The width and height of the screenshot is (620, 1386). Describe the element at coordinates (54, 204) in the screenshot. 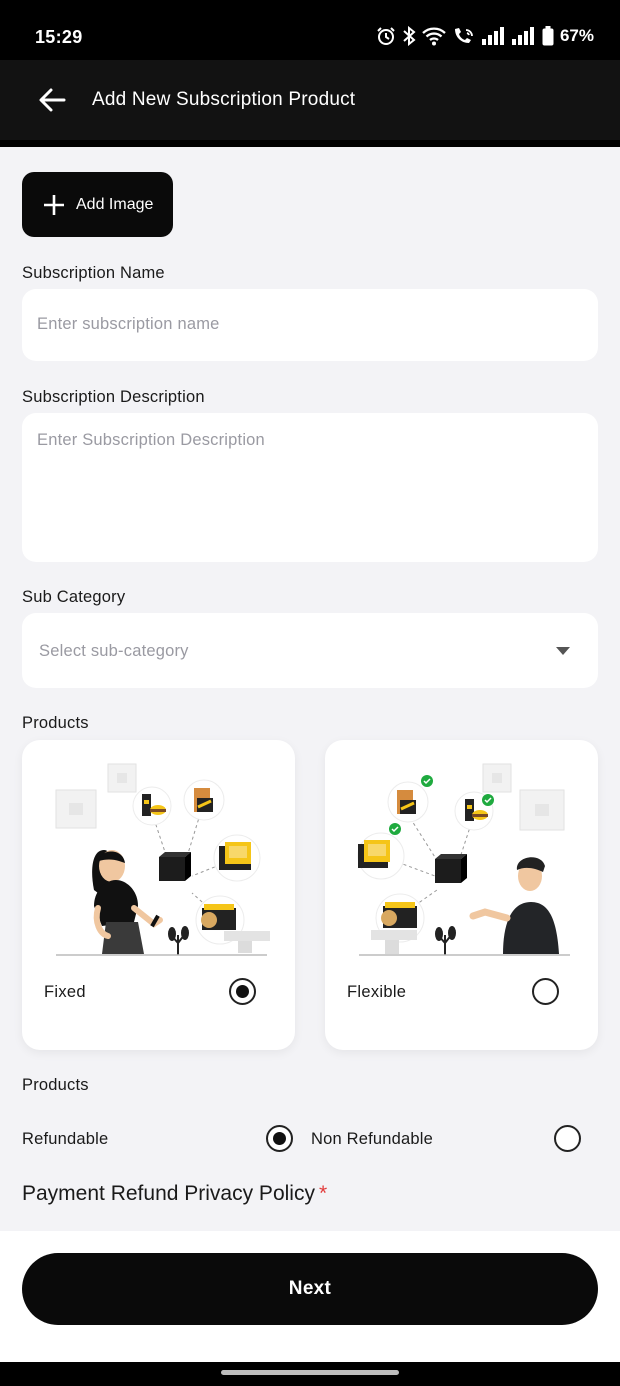

I see `plus-icon` at that location.